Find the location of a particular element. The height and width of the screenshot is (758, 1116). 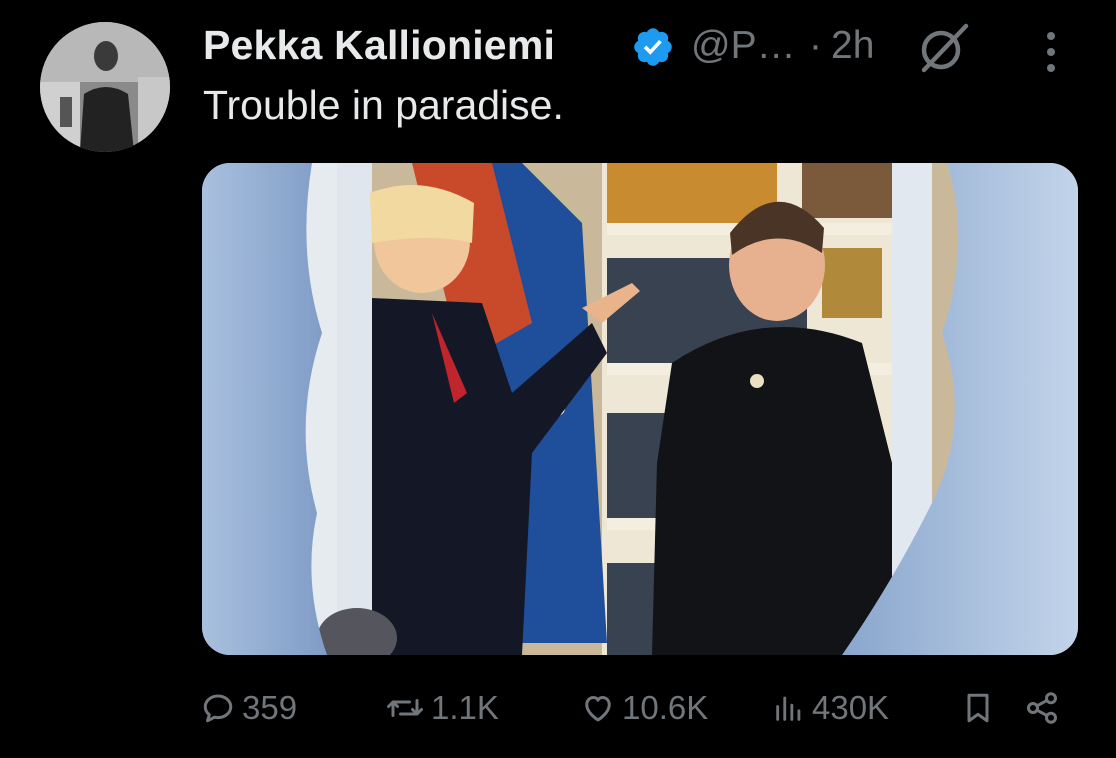

timestamp: 2h is located at coordinates (852, 46).